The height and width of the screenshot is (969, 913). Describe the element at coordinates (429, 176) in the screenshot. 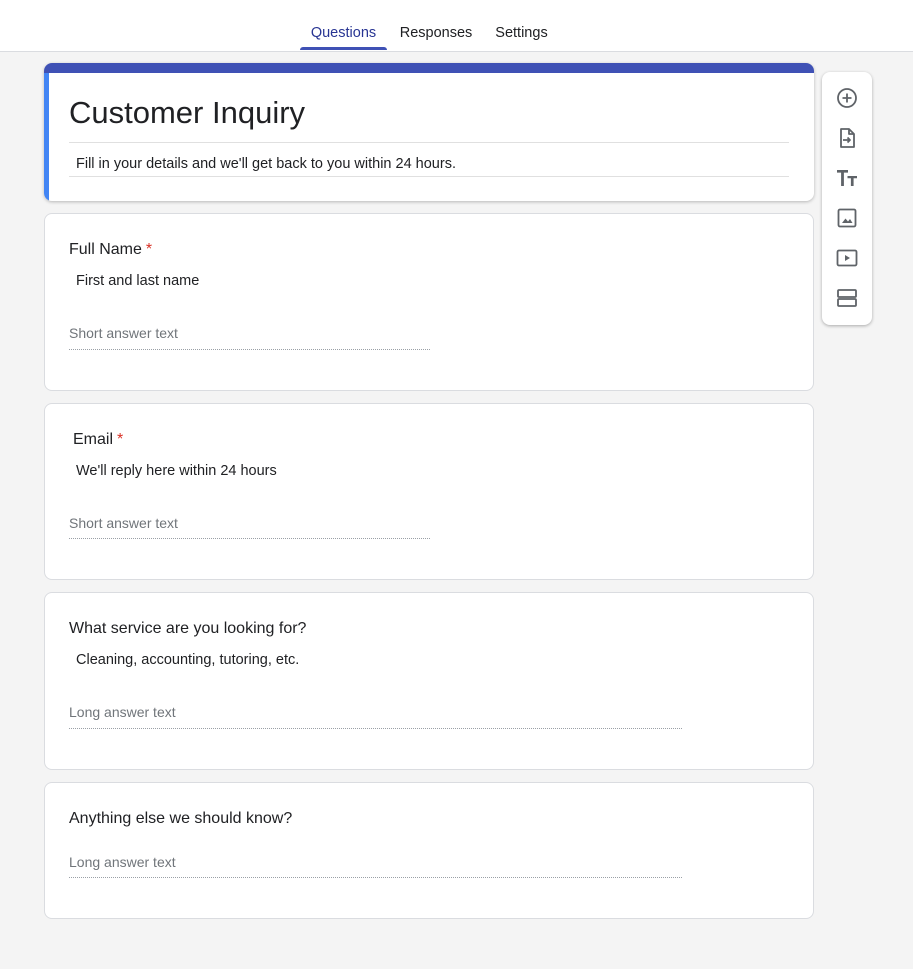

I see `description-underline` at that location.